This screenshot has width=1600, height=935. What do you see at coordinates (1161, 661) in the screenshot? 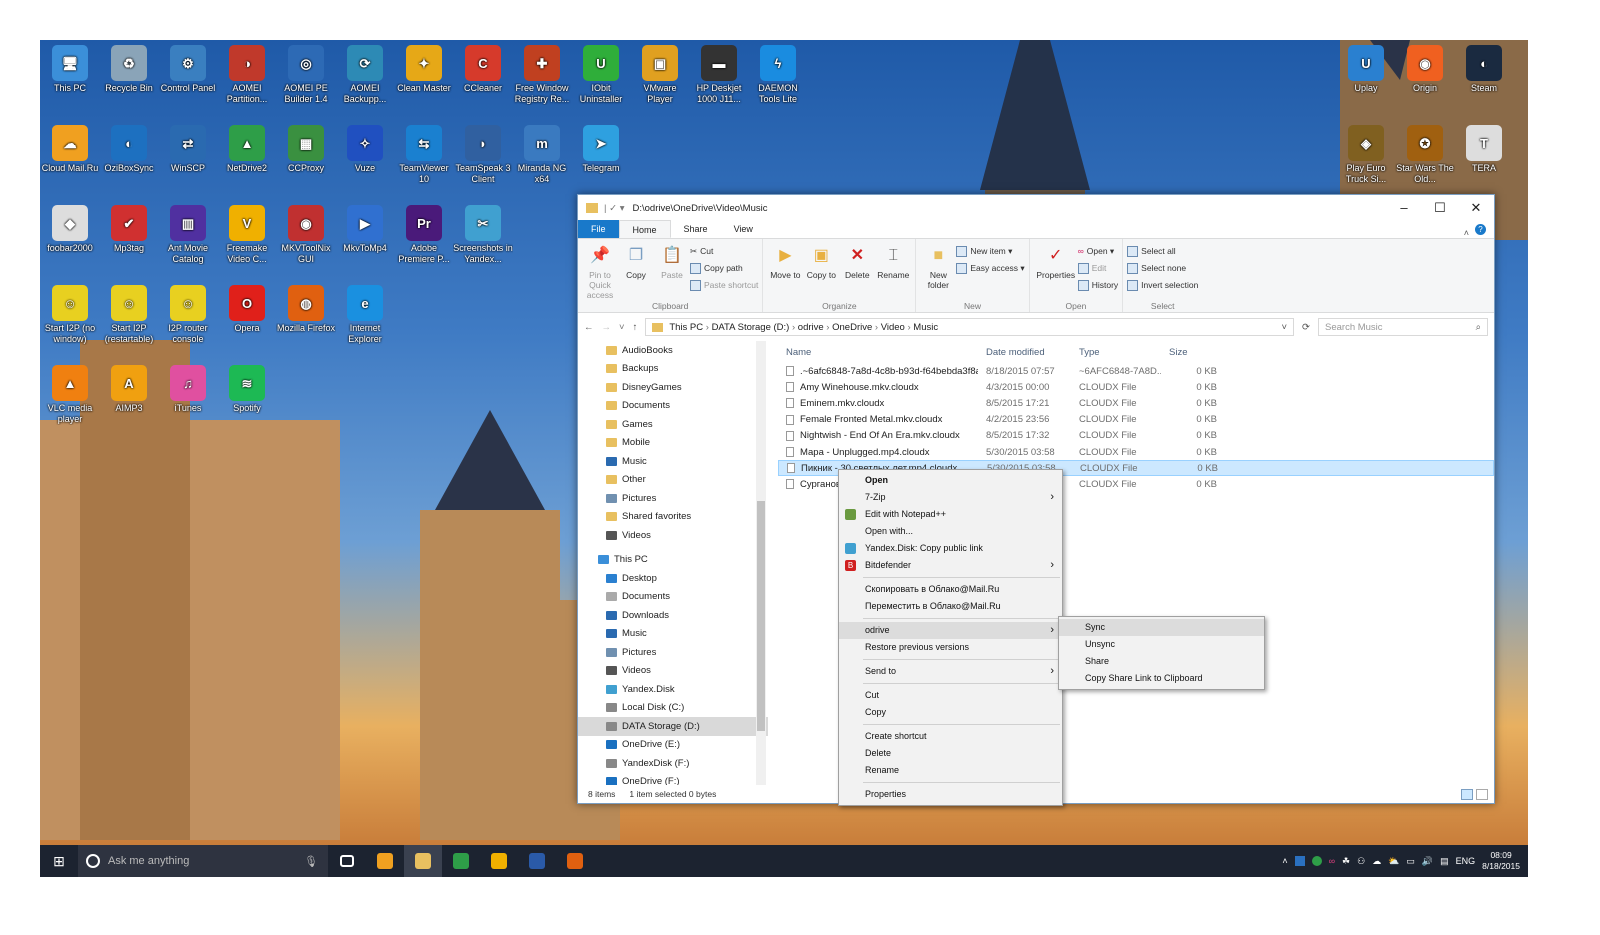
I see `odrive-menu-share: Share` at bounding box center [1161, 661].